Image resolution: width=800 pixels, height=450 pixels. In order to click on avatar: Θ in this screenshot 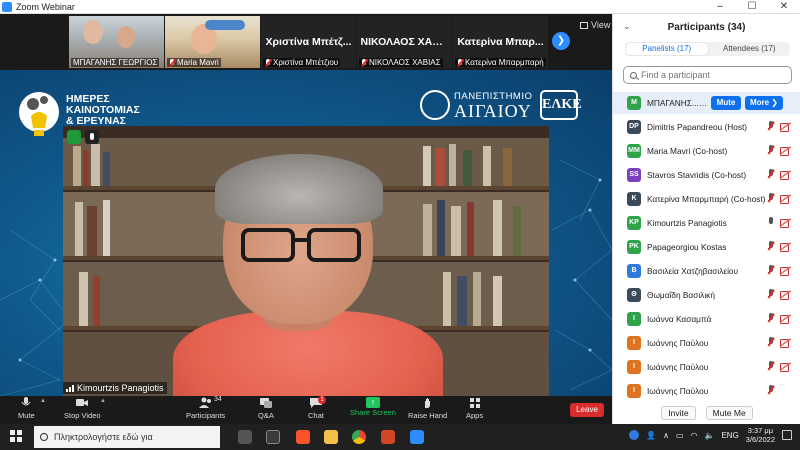, I will do `click(634, 295)`.